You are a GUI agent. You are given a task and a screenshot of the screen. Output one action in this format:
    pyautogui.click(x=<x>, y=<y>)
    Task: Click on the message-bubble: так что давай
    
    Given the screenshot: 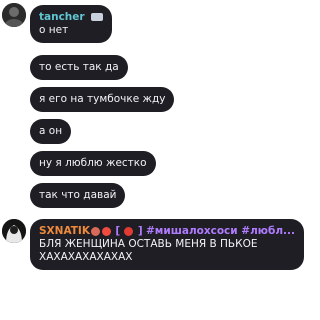 What is the action you would take?
    pyautogui.click(x=78, y=195)
    